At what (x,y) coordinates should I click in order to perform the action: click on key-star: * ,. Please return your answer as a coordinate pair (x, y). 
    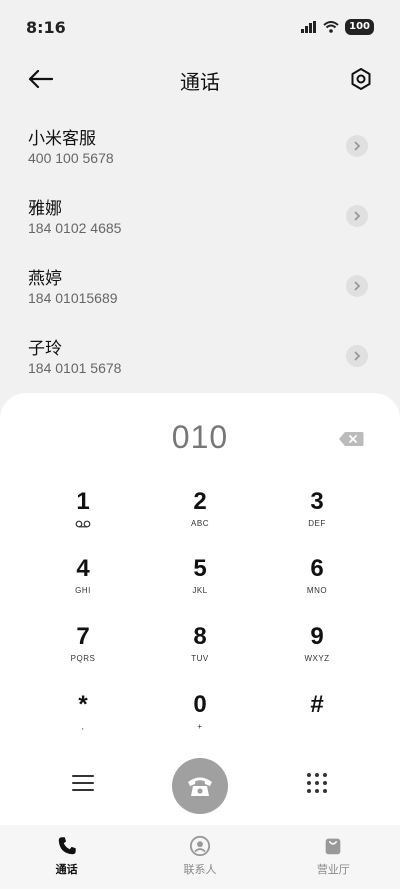
    Looking at the image, I should click on (83, 720).